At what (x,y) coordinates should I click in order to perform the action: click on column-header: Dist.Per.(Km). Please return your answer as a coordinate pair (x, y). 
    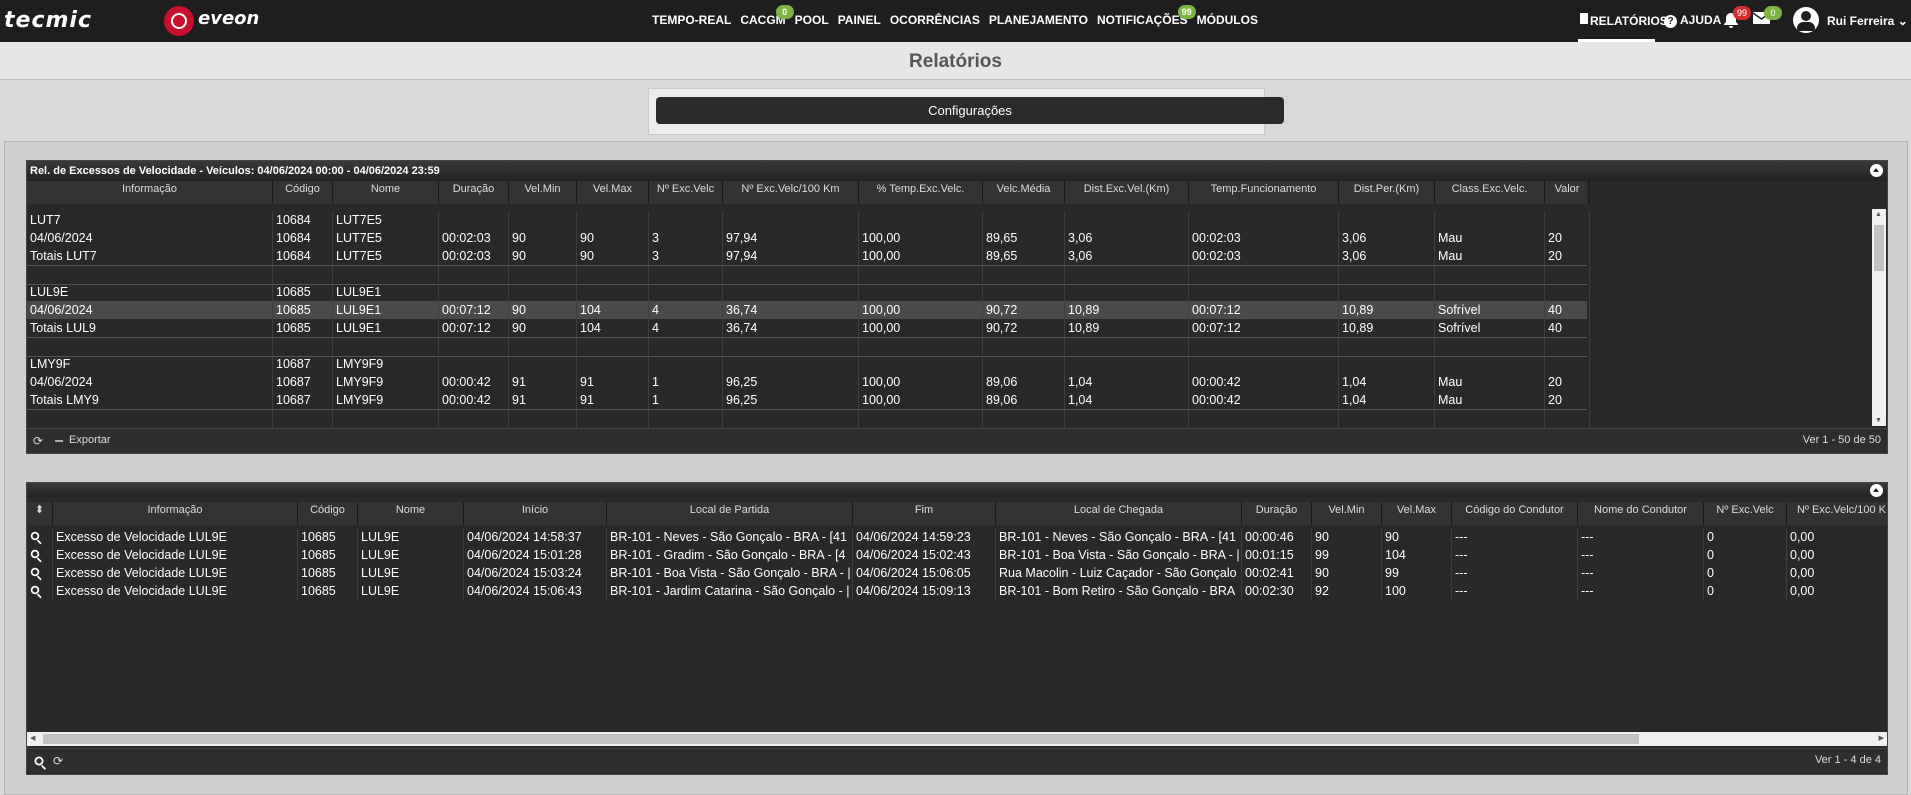
    Looking at the image, I should click on (1387, 192).